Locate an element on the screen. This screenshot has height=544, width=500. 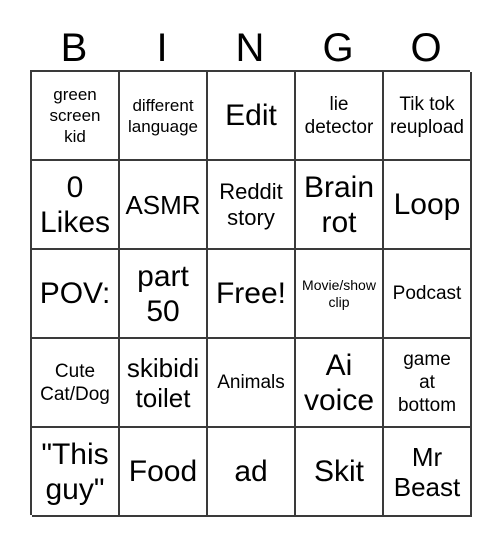
bingo-cell-label: ASMR is located at coordinates (163, 204).